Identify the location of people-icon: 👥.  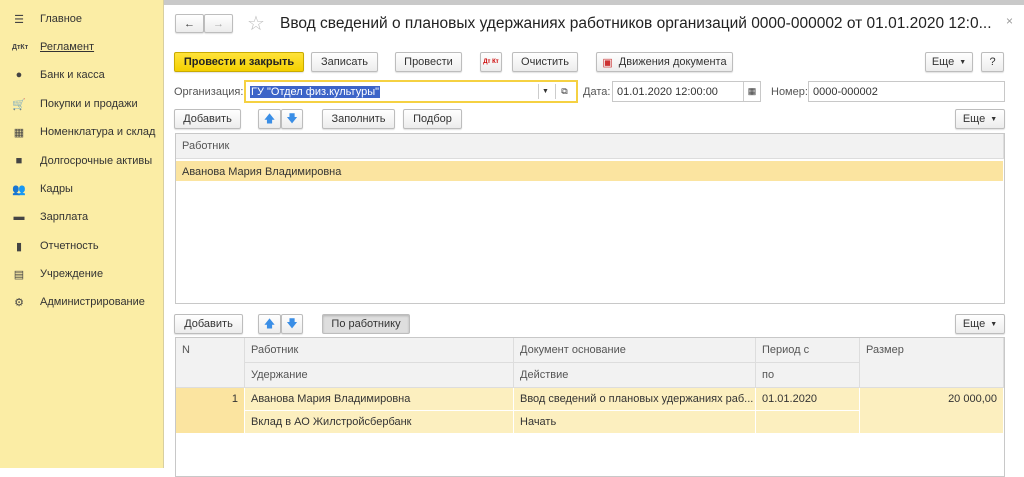
(19, 189).